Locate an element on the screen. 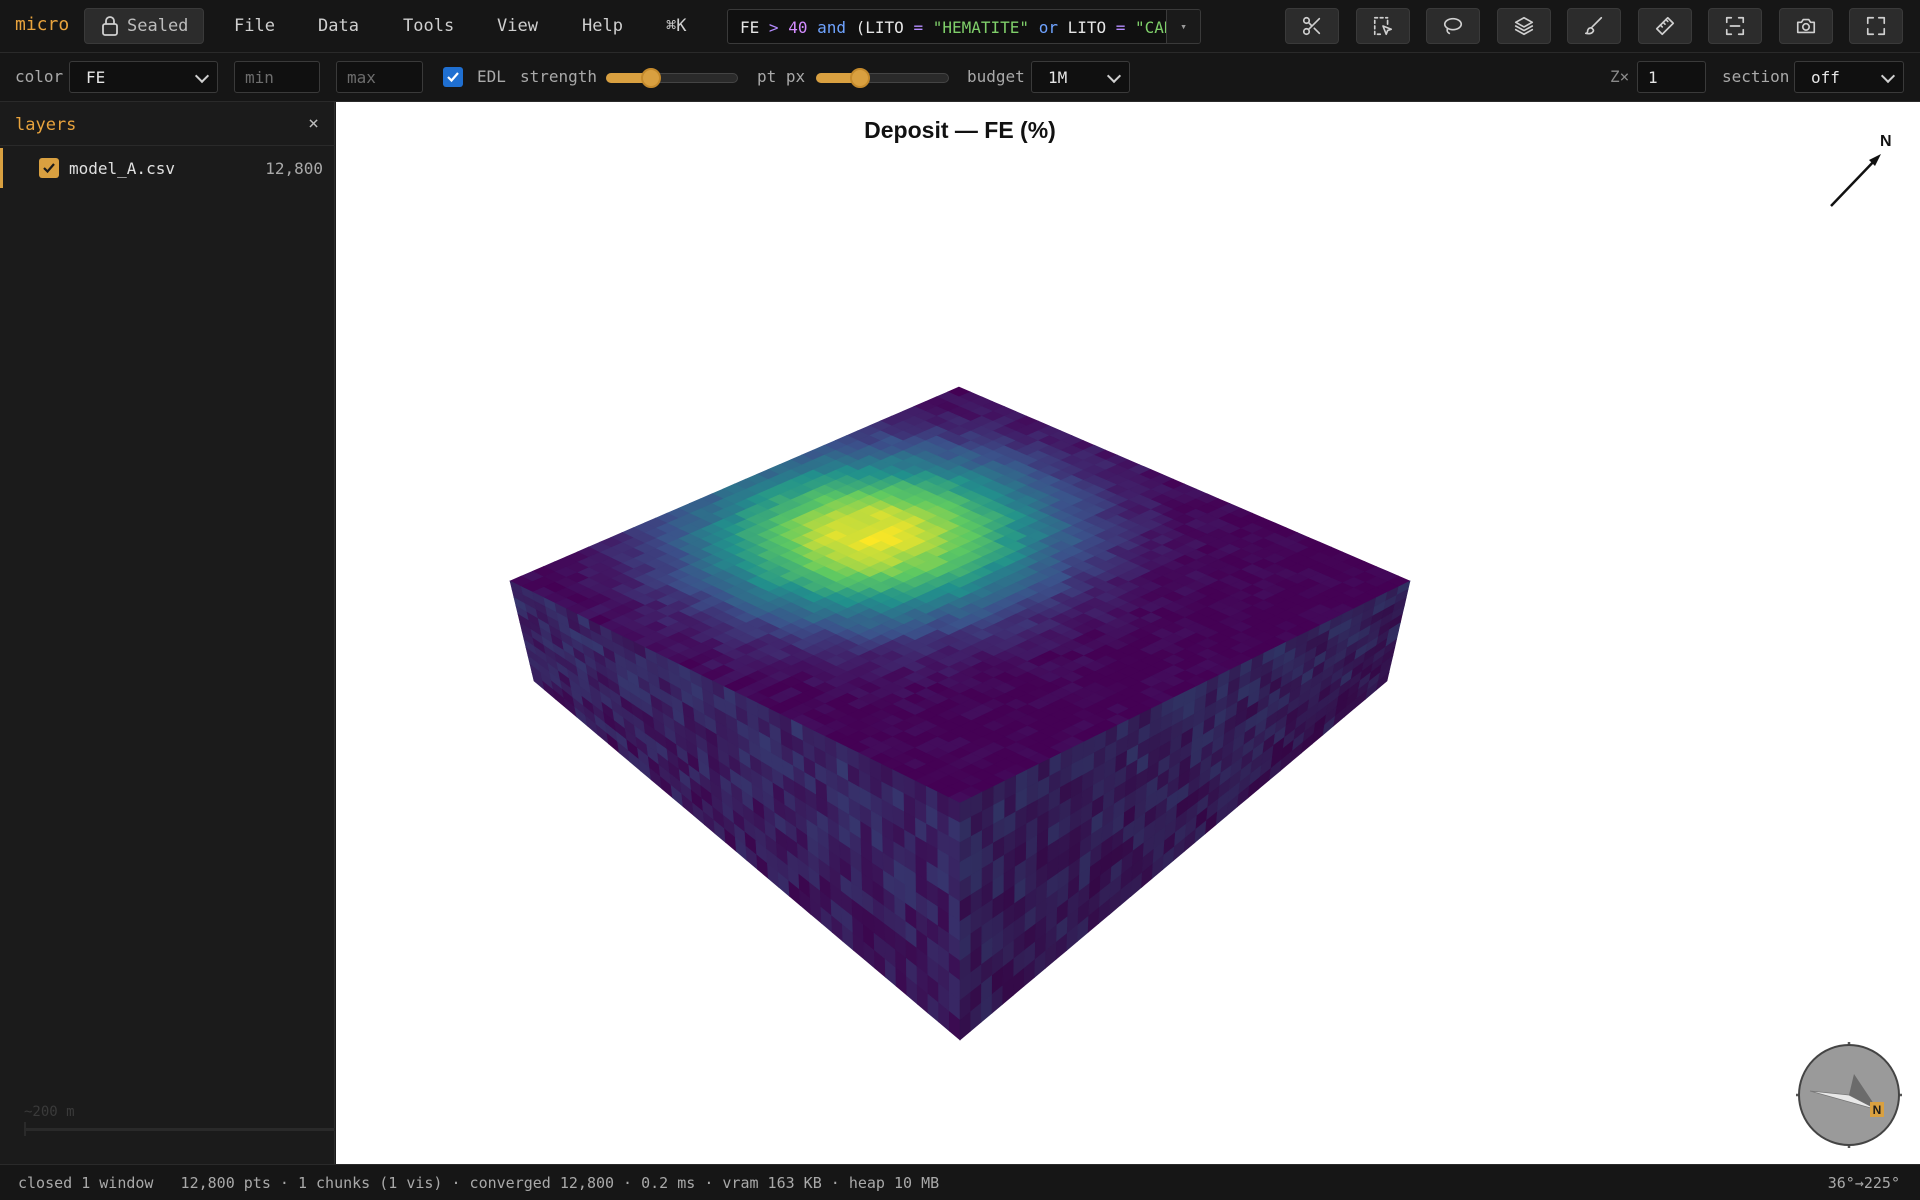 This screenshot has height=1200, width=1920. ruler-icon is located at coordinates (1665, 26).